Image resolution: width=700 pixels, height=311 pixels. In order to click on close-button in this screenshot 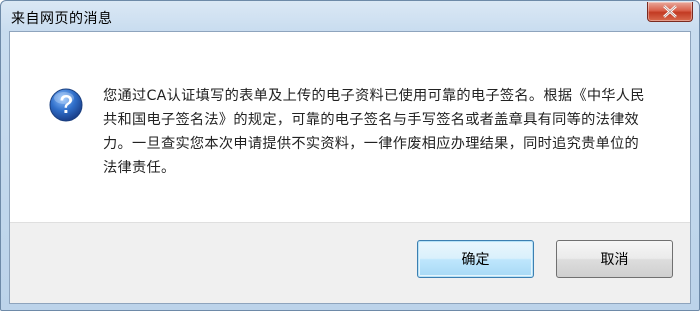, I will do `click(670, 12)`.